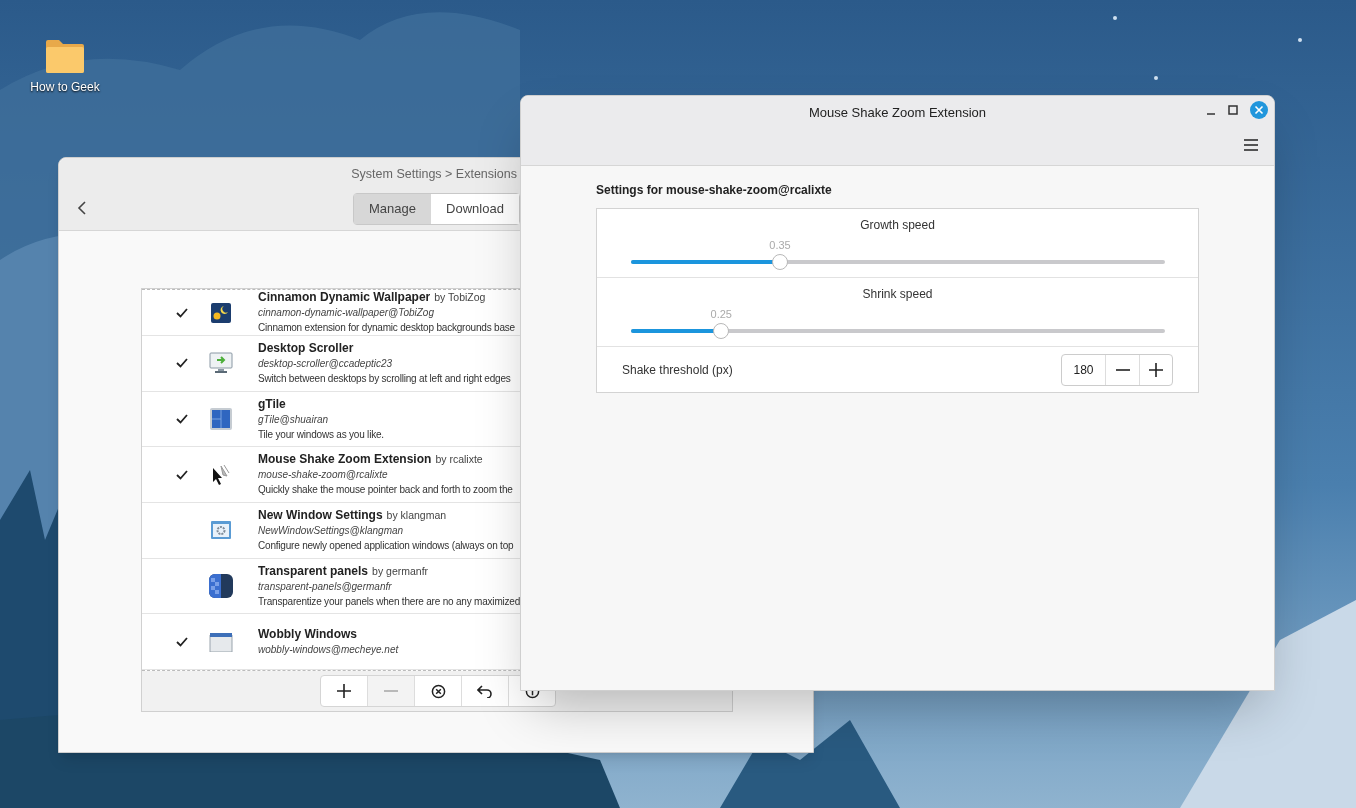 This screenshot has width=1356, height=808. Describe the element at coordinates (780, 245) in the screenshot. I see `slider-value: 0.35` at that location.